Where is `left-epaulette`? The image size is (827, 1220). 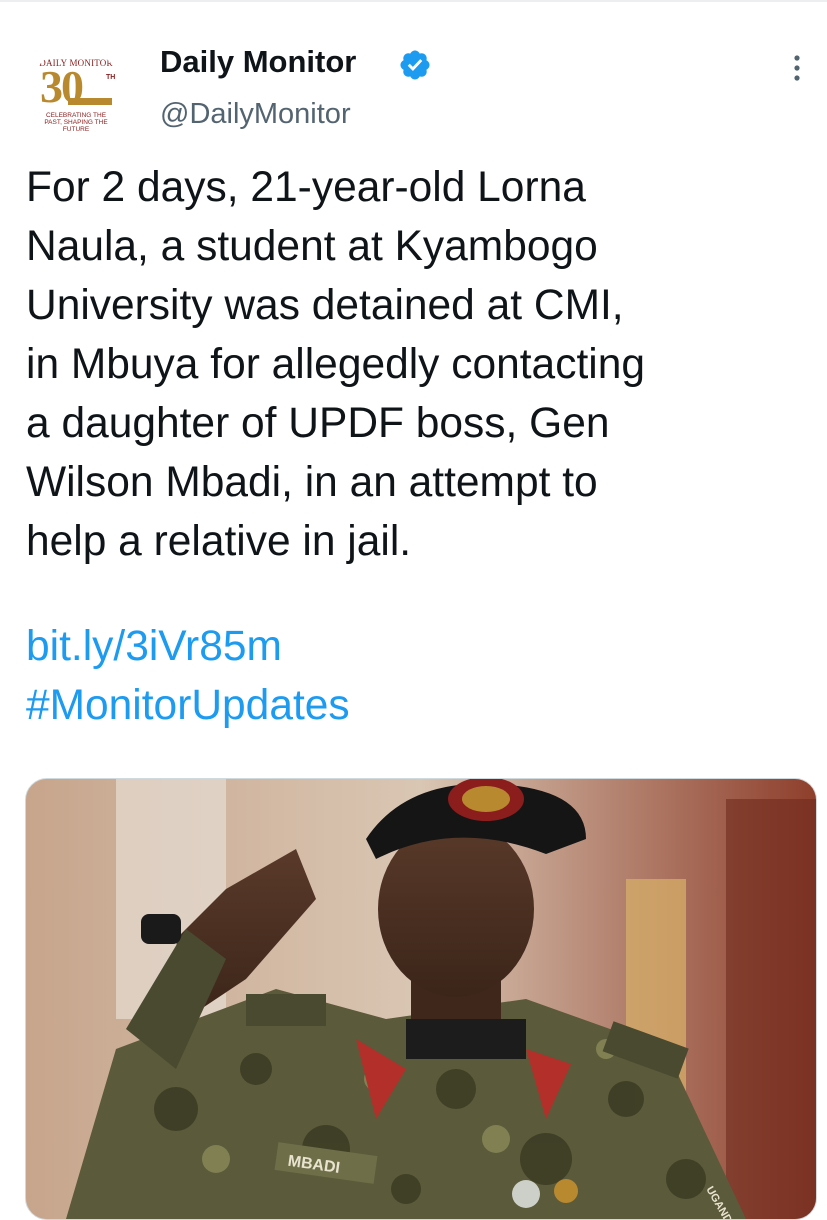
left-epaulette is located at coordinates (286, 1010).